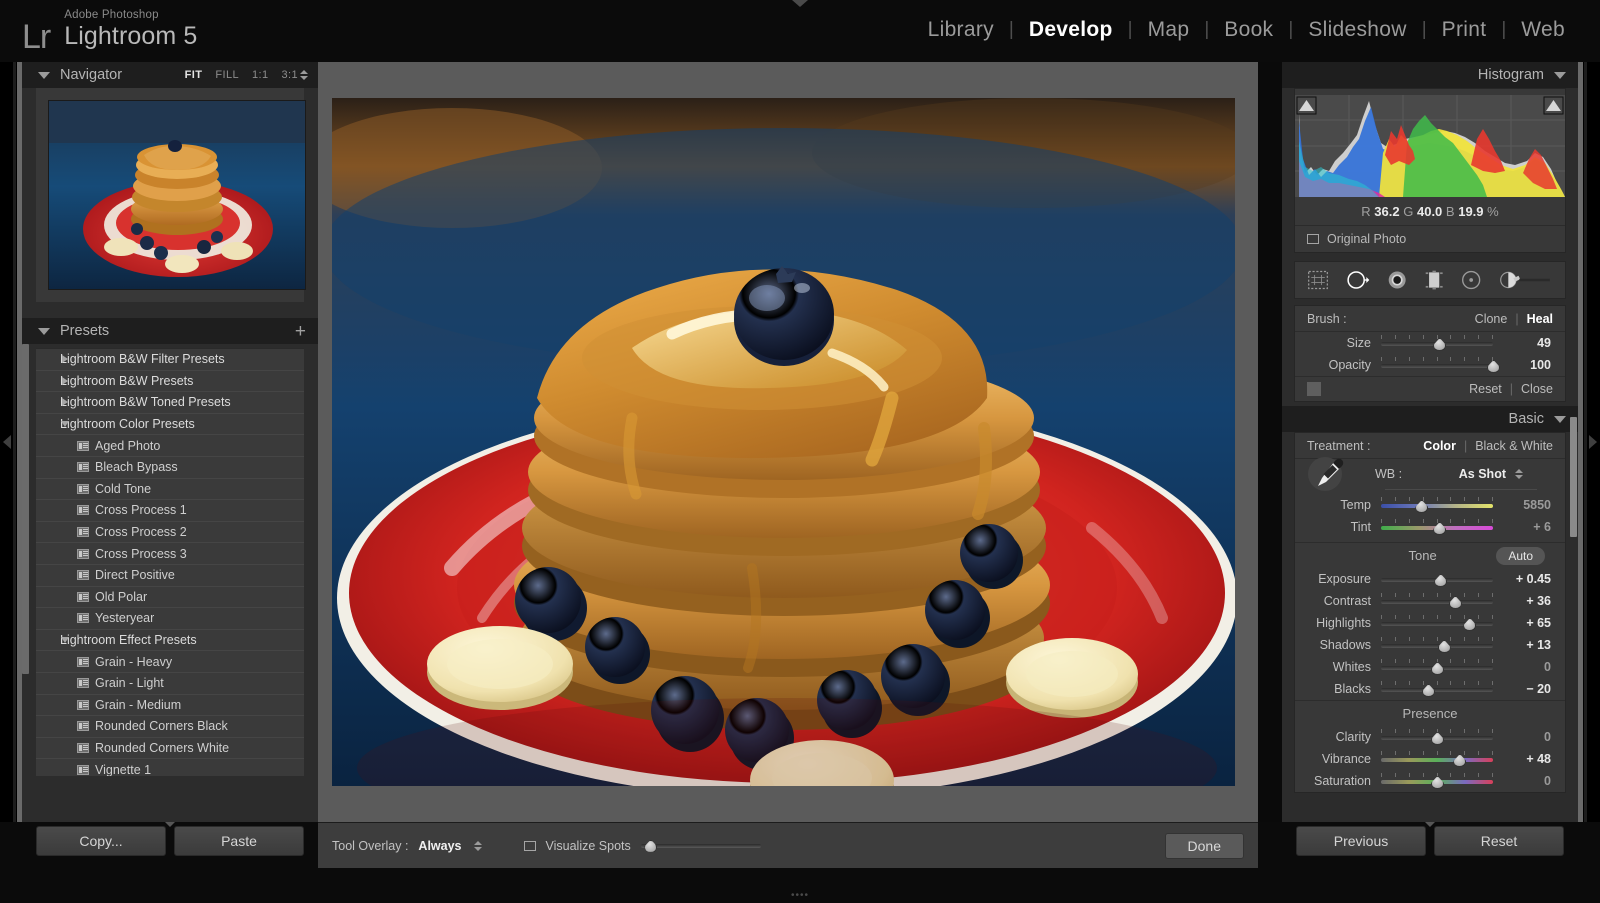  Describe the element at coordinates (170, 511) in the screenshot. I see `preset-item: Cross Process 1` at that location.